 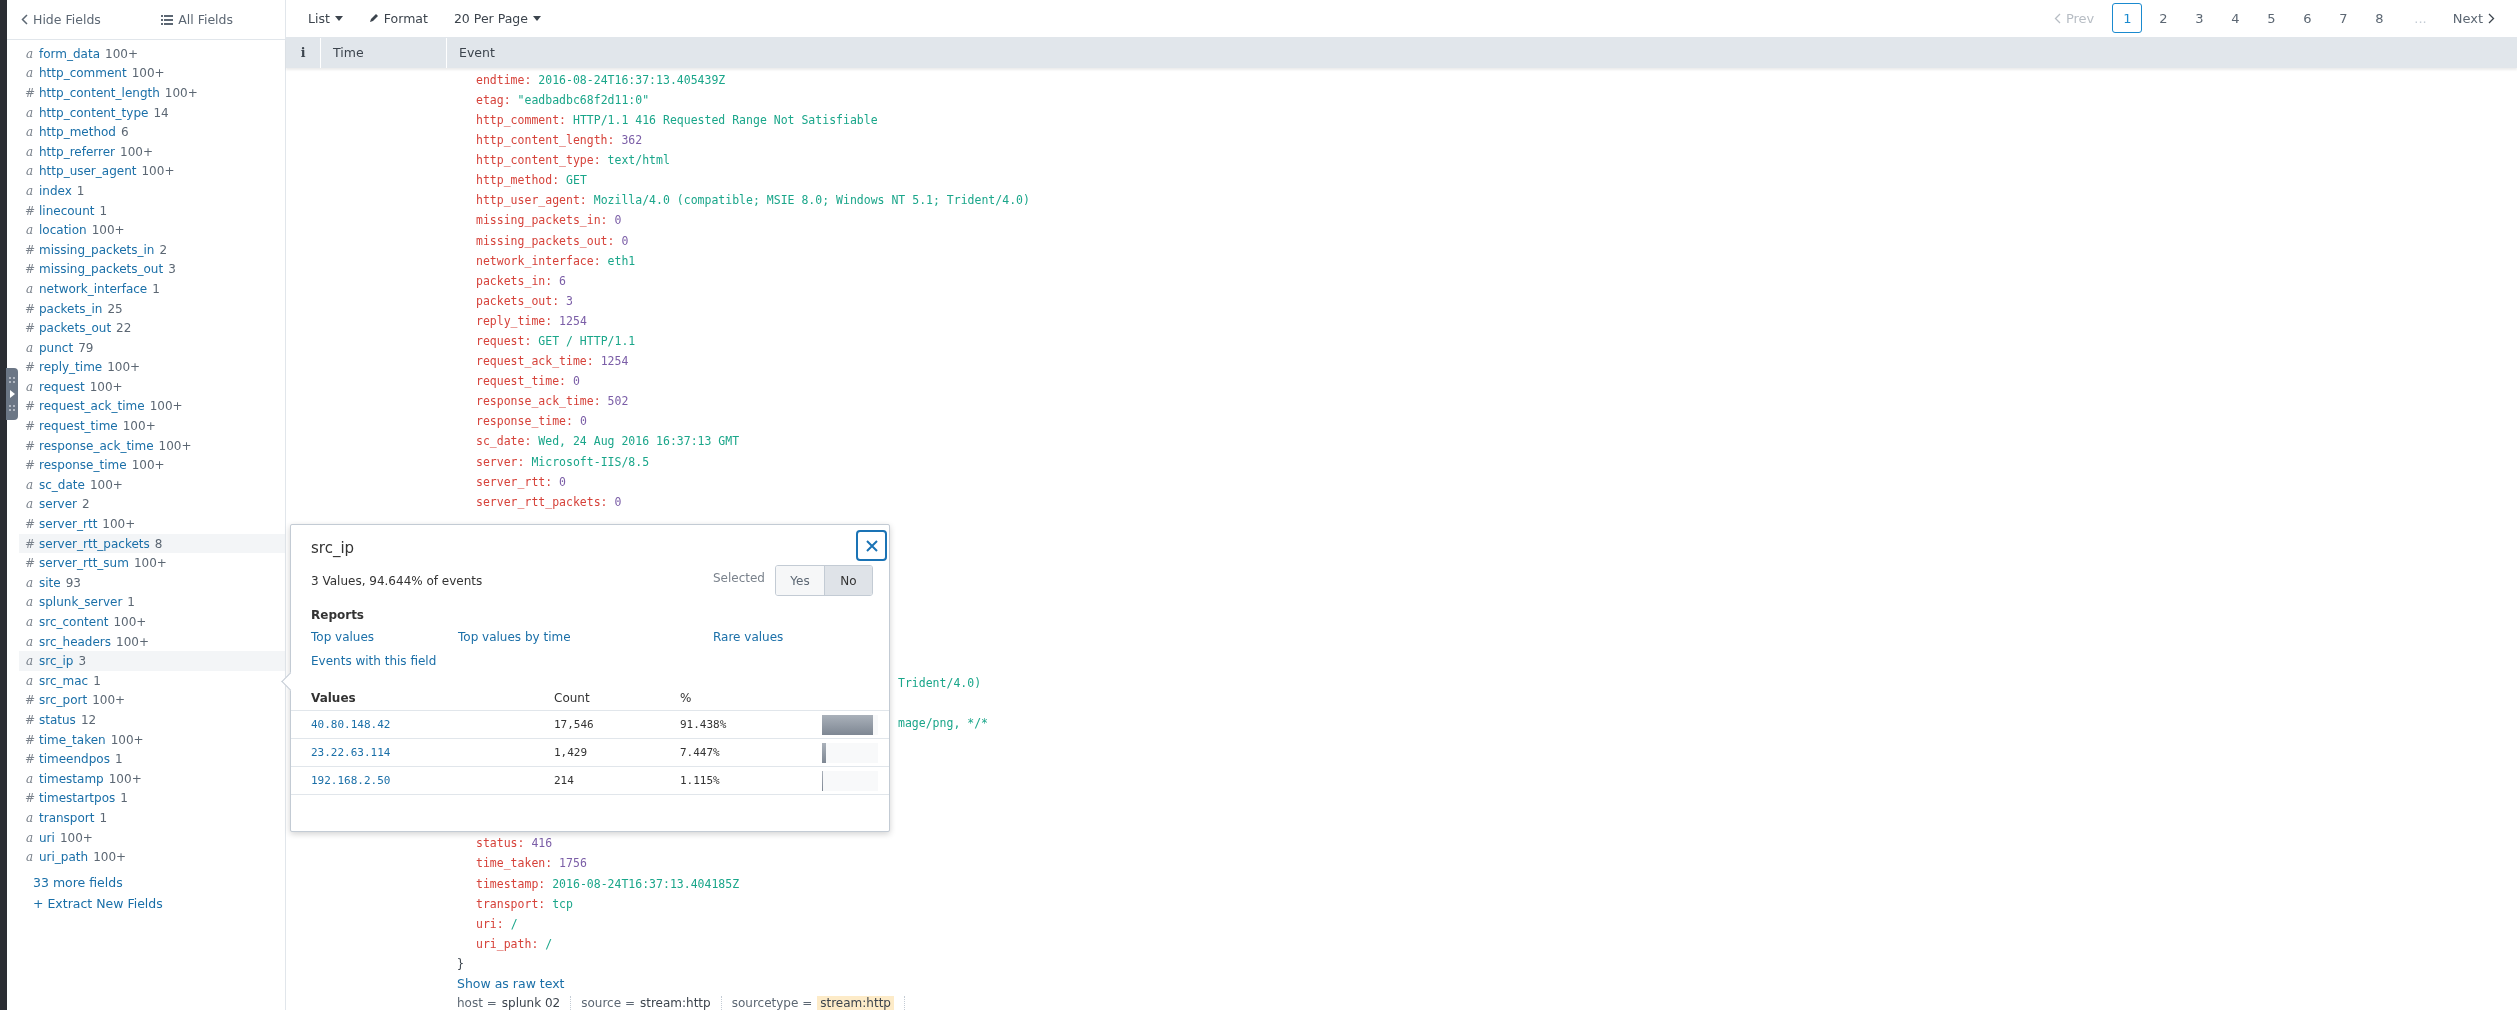 What do you see at coordinates (398, 18) in the screenshot?
I see `format-button: Format` at bounding box center [398, 18].